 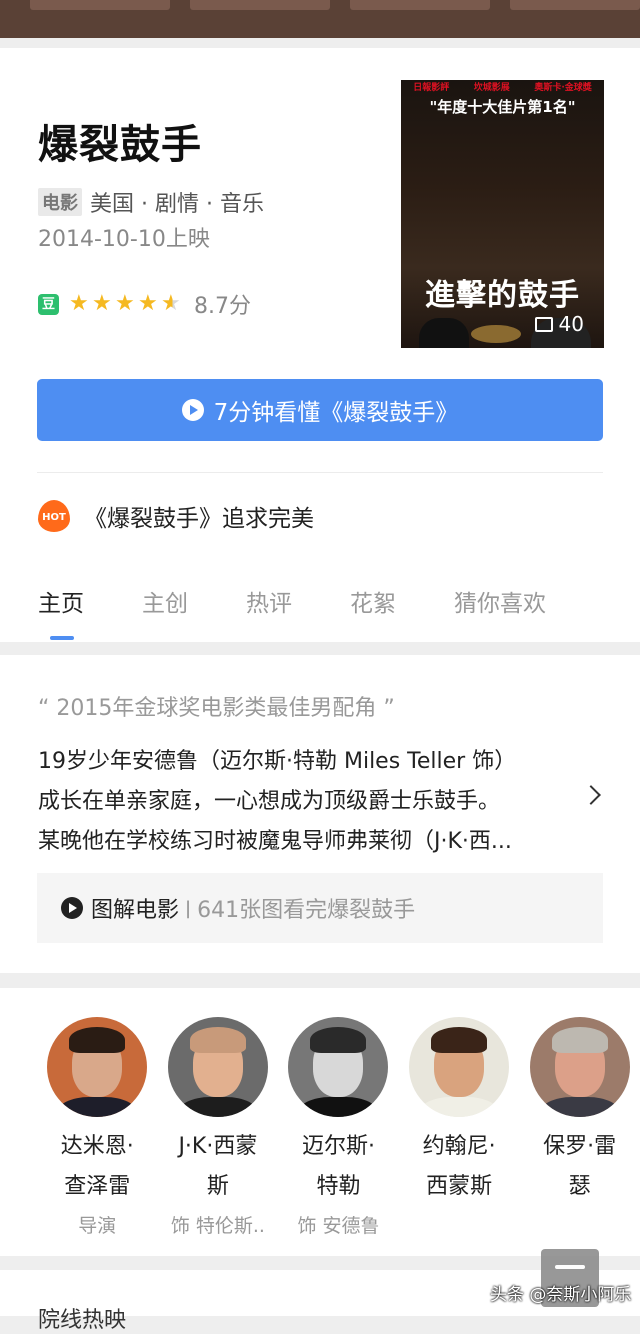 I want to click on illustrated-label: 图解电影, so click(x=135, y=910).